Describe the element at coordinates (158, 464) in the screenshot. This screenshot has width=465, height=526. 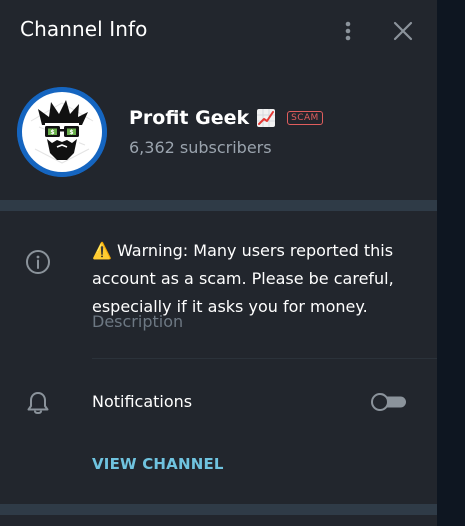
I see `view-channel-button: VIEW CHANNEL` at that location.